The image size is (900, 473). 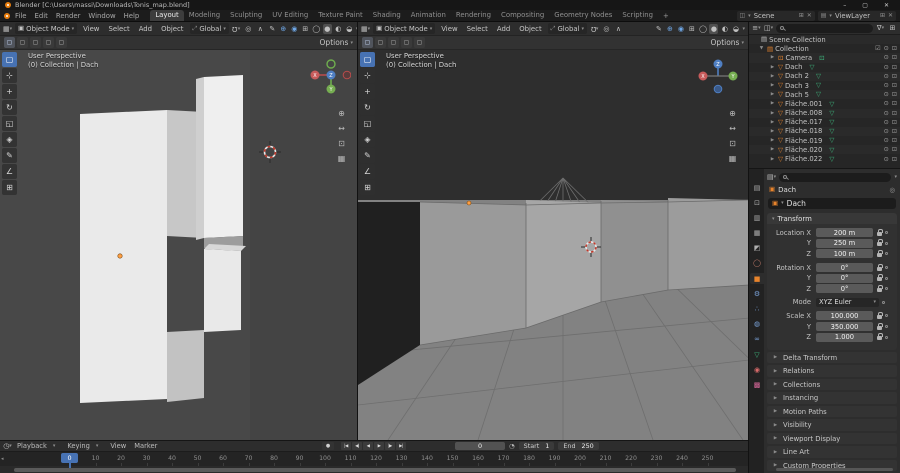 What do you see at coordinates (844, 268) in the screenshot?
I see `field-rotation-x: 0°` at bounding box center [844, 268].